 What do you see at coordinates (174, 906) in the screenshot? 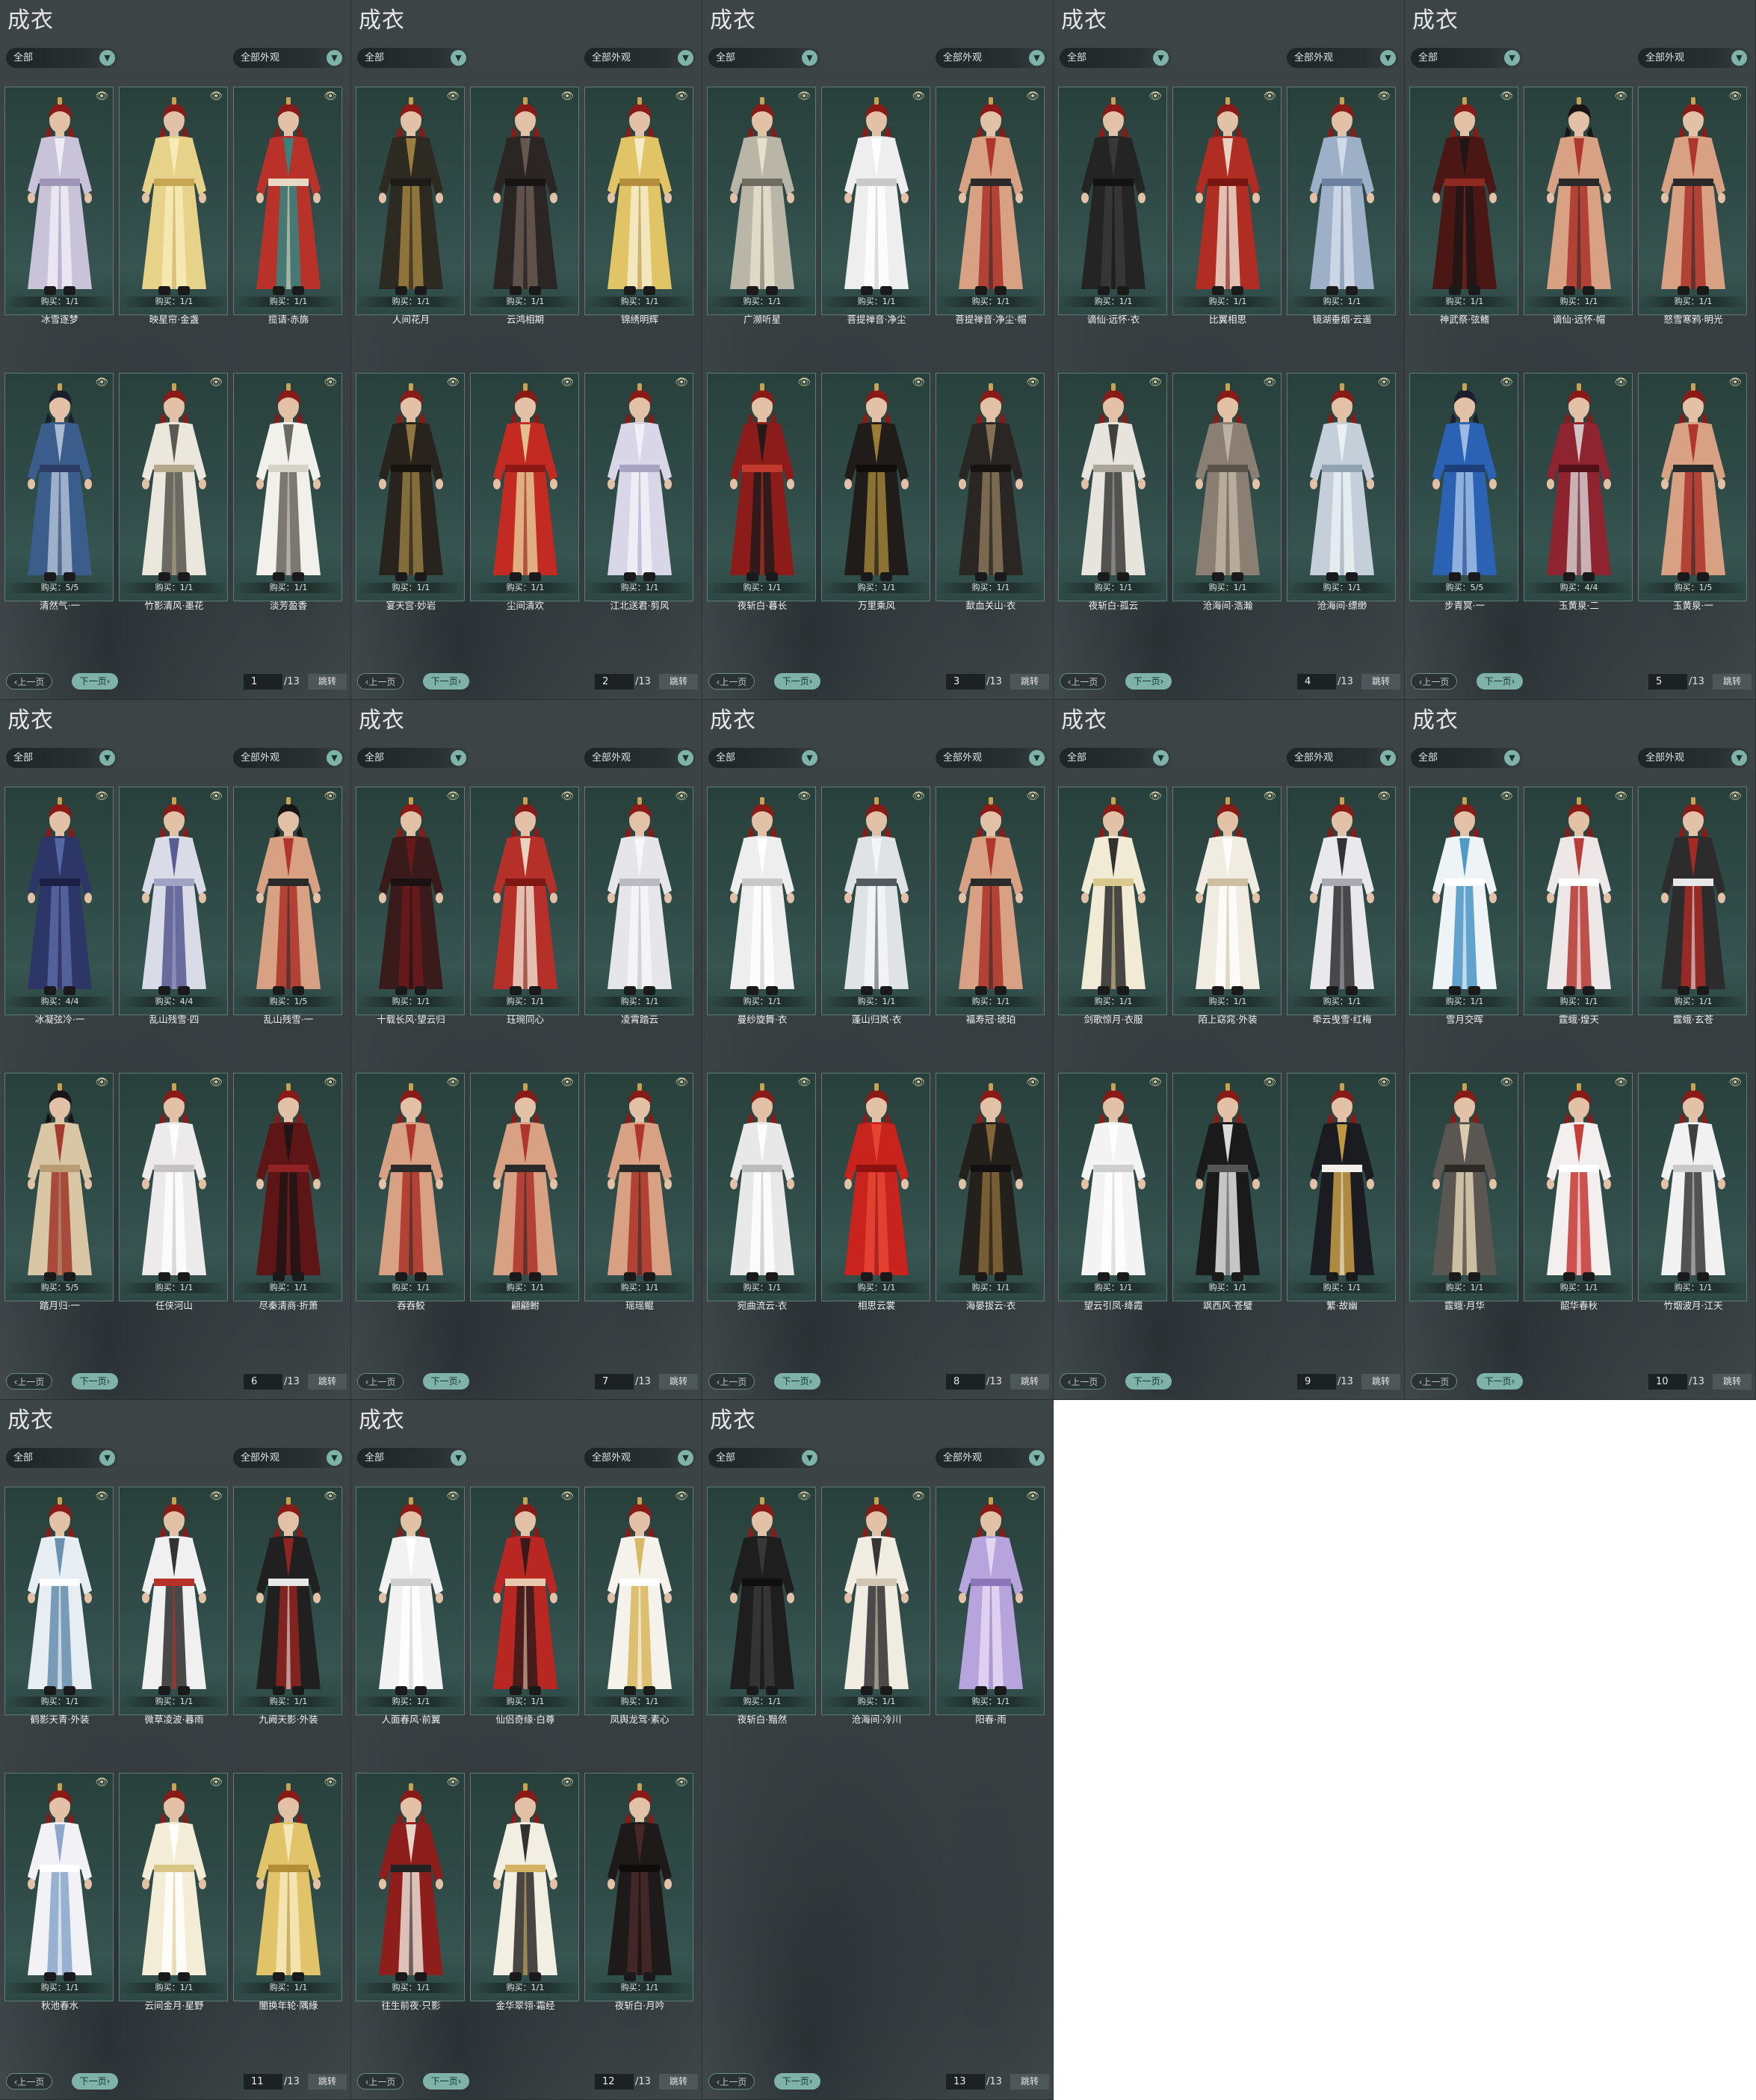
I see `outfit-card: 👁 购买：4/4 乱山残雪·四` at bounding box center [174, 906].